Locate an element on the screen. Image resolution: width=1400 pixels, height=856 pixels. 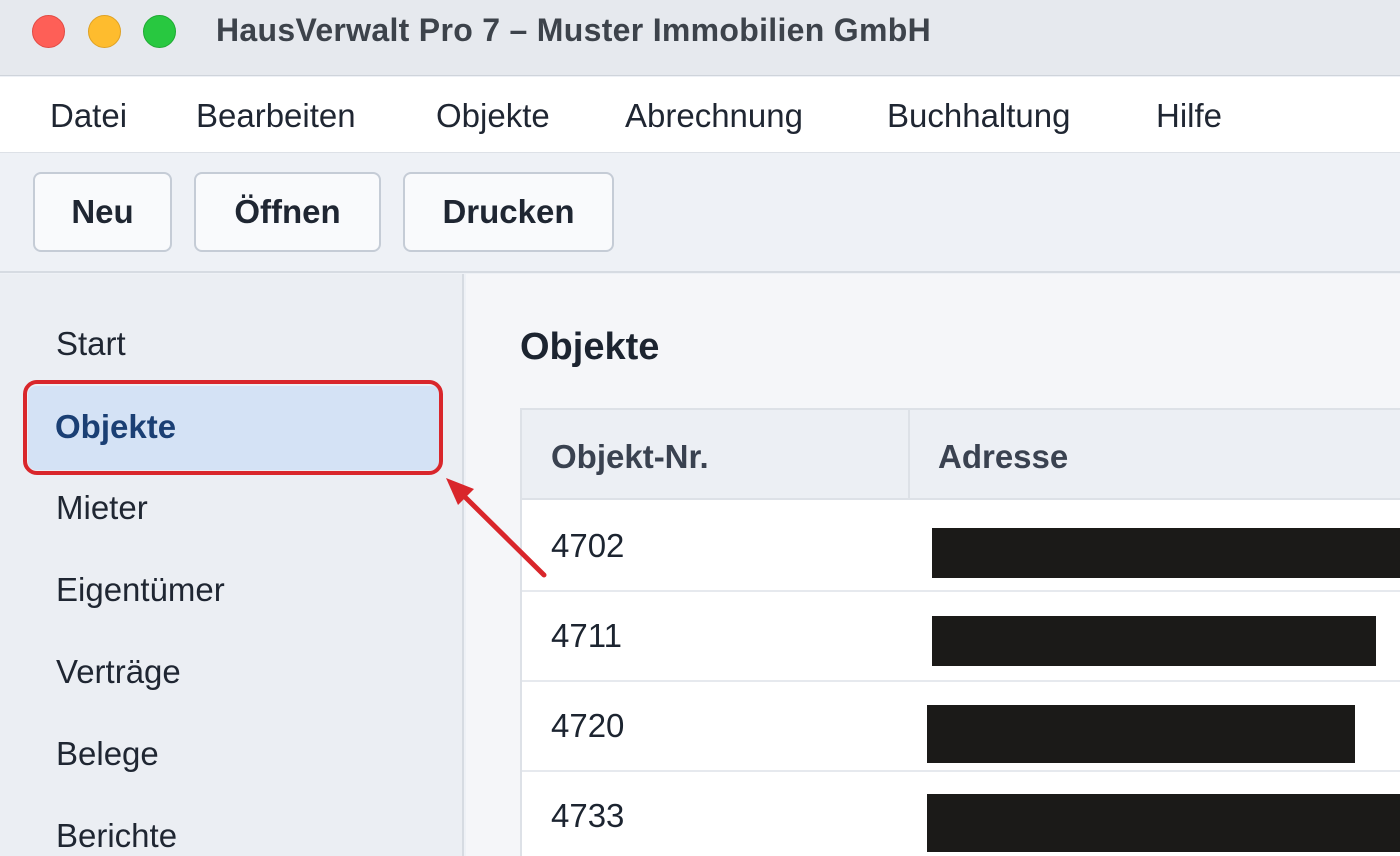
menu-buchhaltung: Buchhaltung is located at coordinates (978, 116).